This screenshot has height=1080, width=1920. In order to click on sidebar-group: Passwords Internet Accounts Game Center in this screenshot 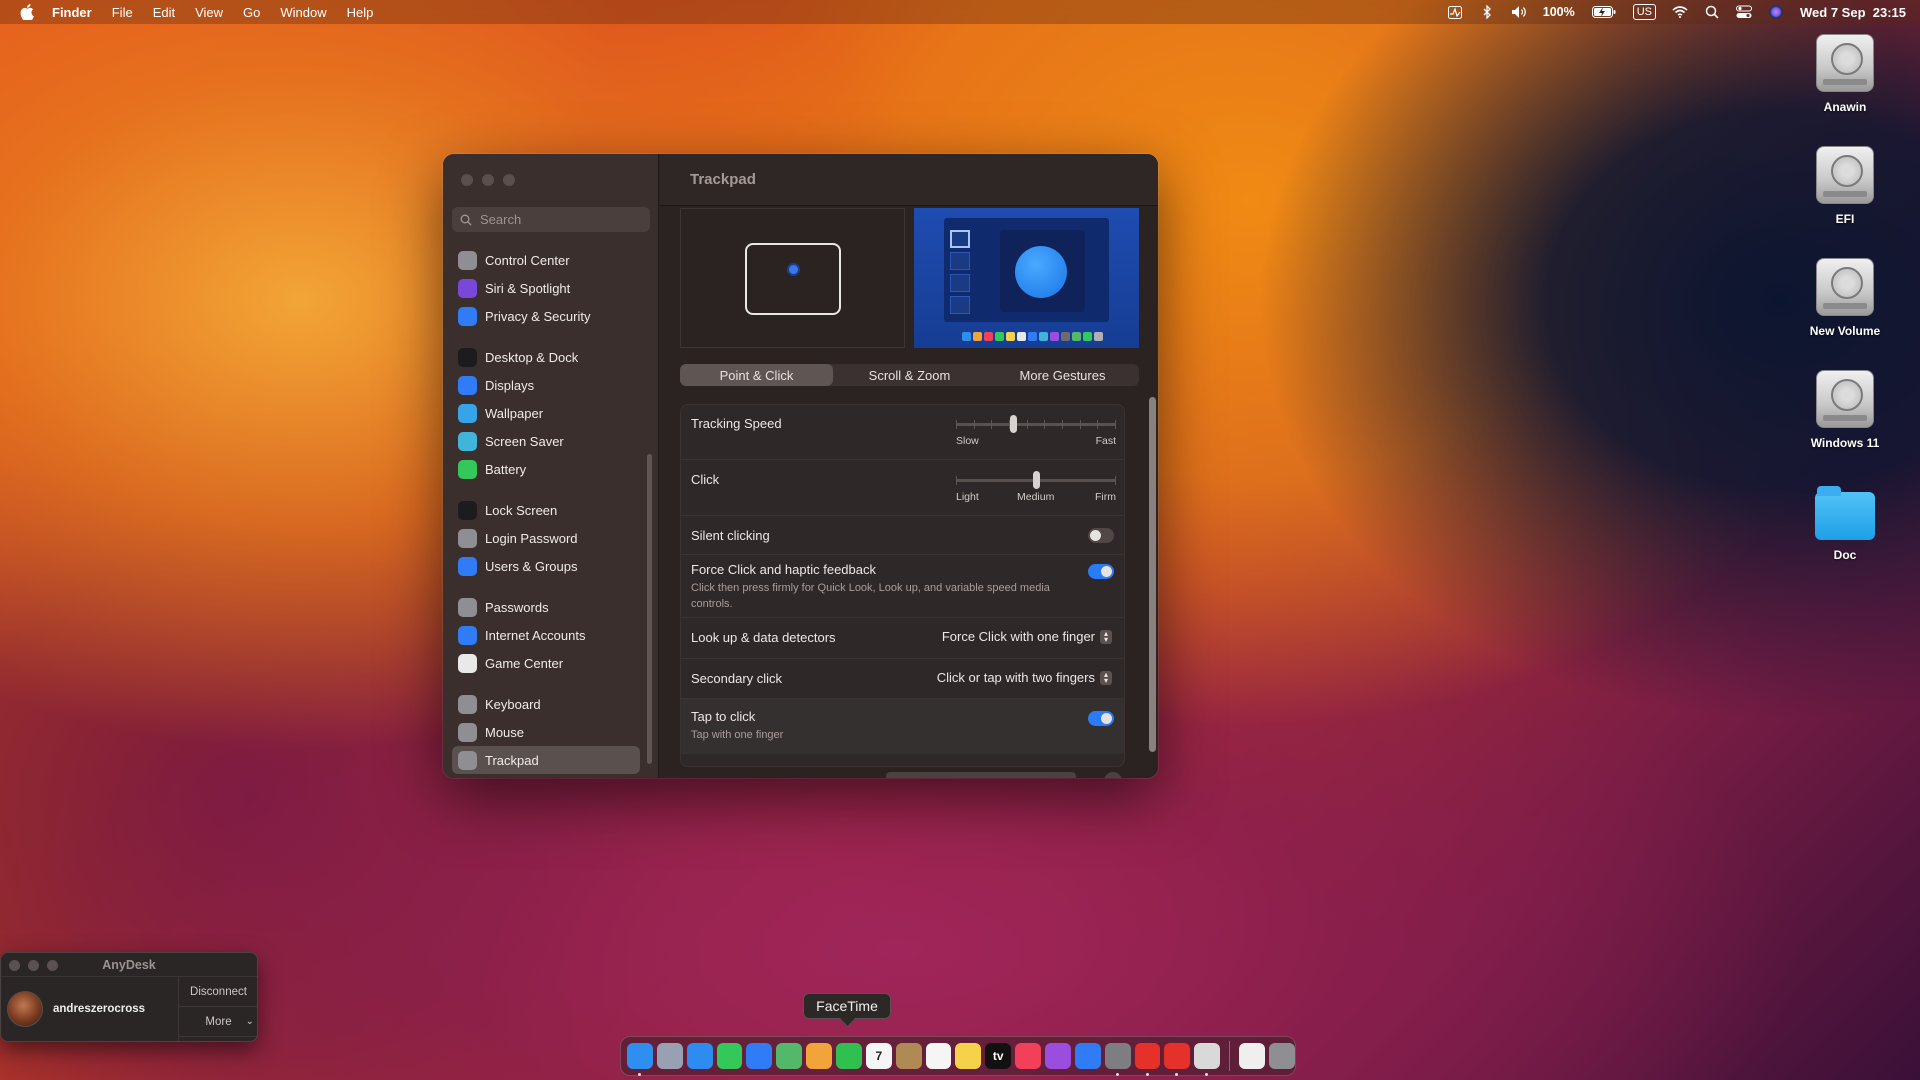, I will do `click(546, 635)`.